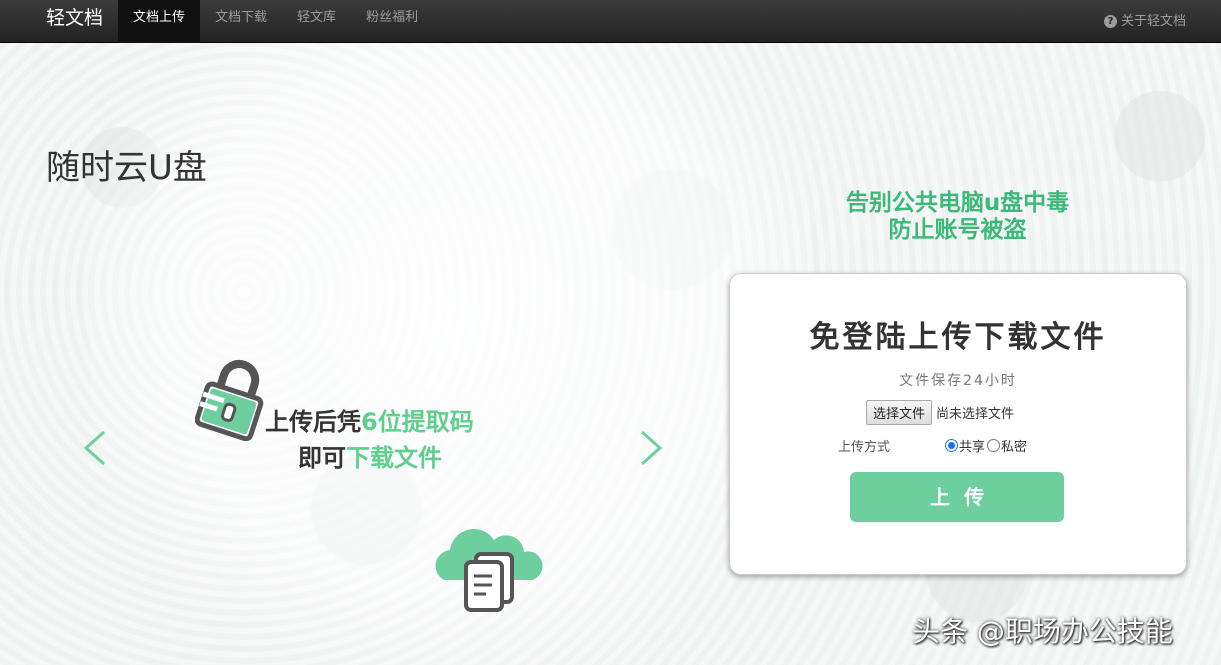  Describe the element at coordinates (229, 400) in the screenshot. I see `lock-icon` at that location.